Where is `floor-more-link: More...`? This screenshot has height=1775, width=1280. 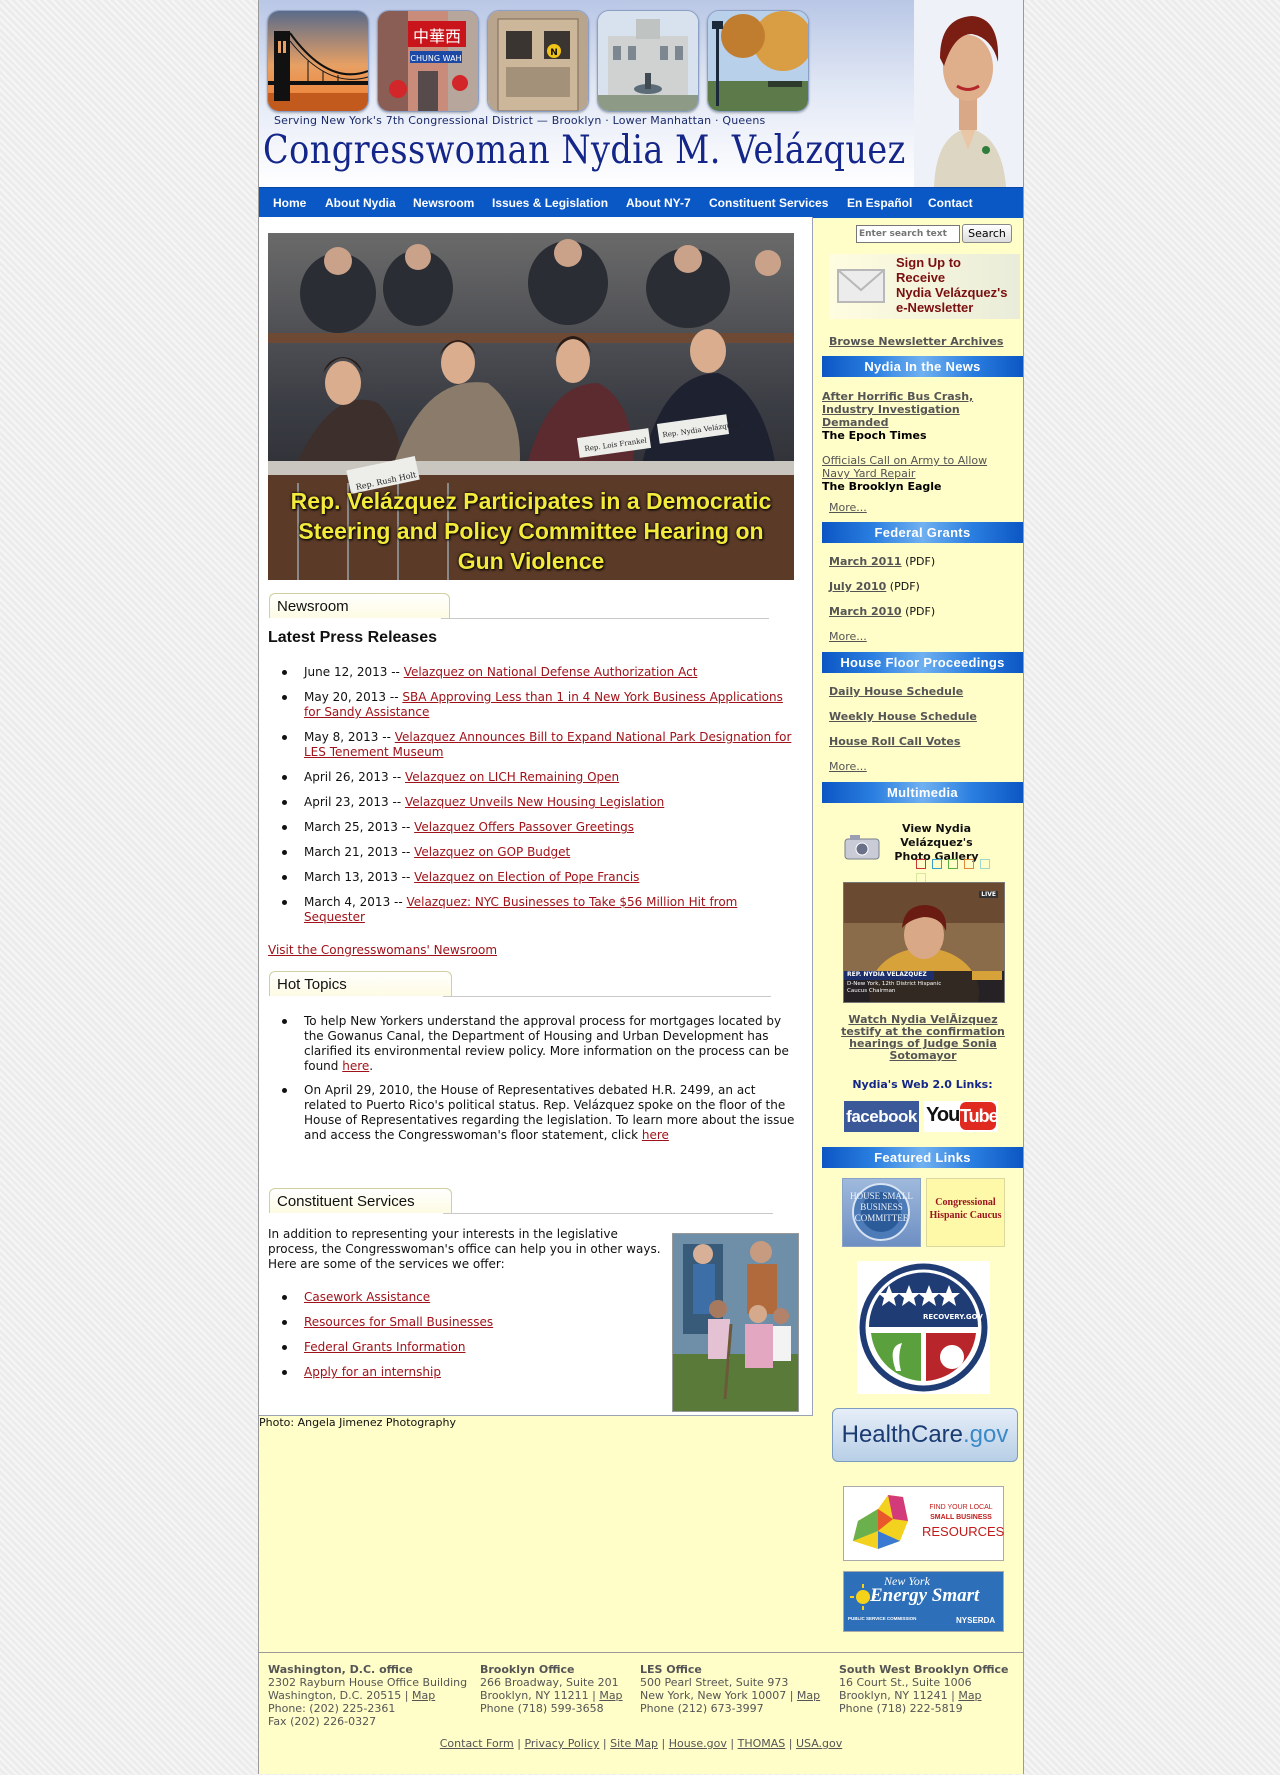
floor-more-link: More... is located at coordinates (848, 766).